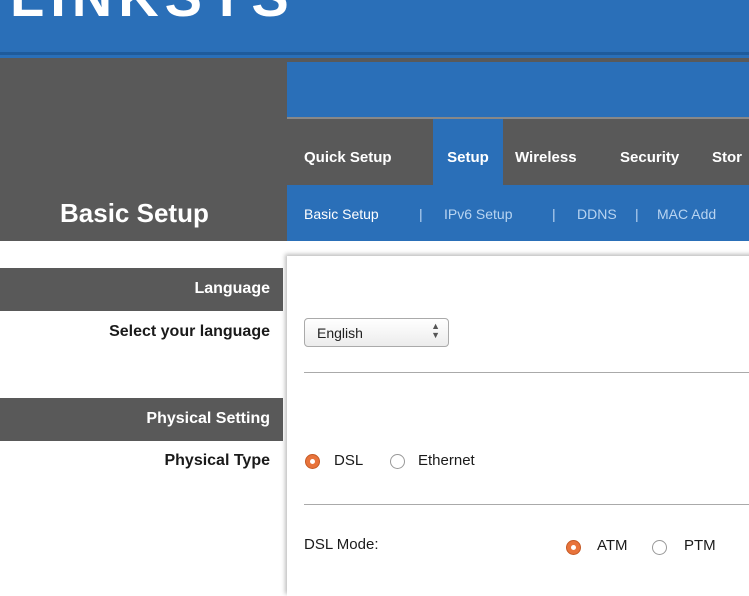  I want to click on ptm-radio, so click(659, 547).